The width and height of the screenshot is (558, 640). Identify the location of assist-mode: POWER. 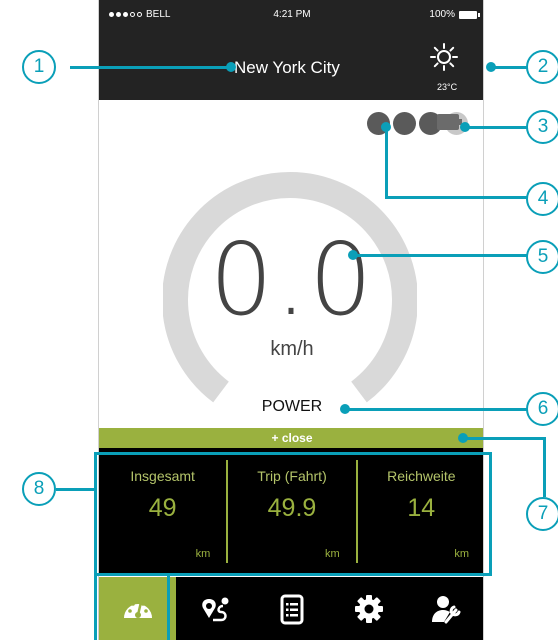
(291, 407).